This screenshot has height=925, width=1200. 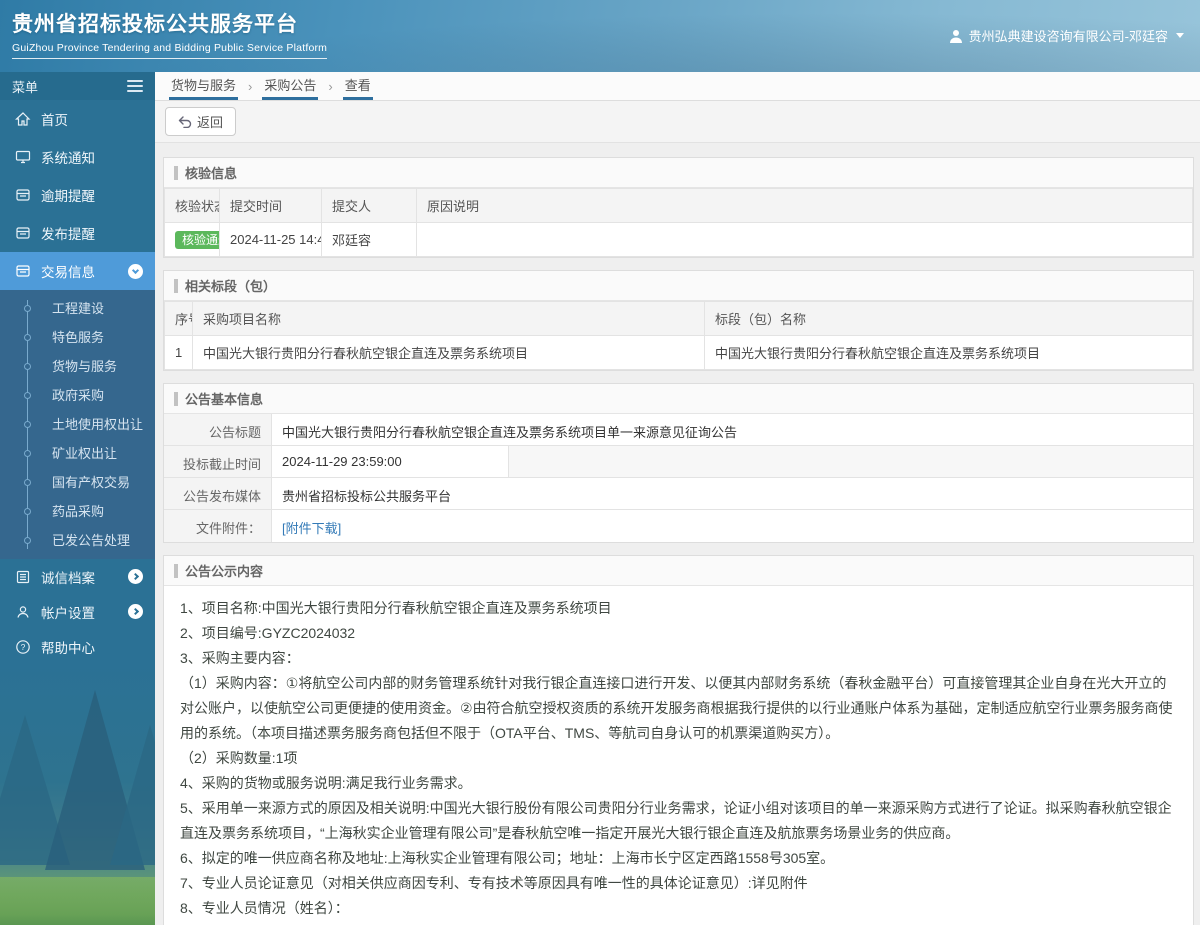 What do you see at coordinates (948, 318) in the screenshot?
I see `col-package-name: 标段（包）名称` at bounding box center [948, 318].